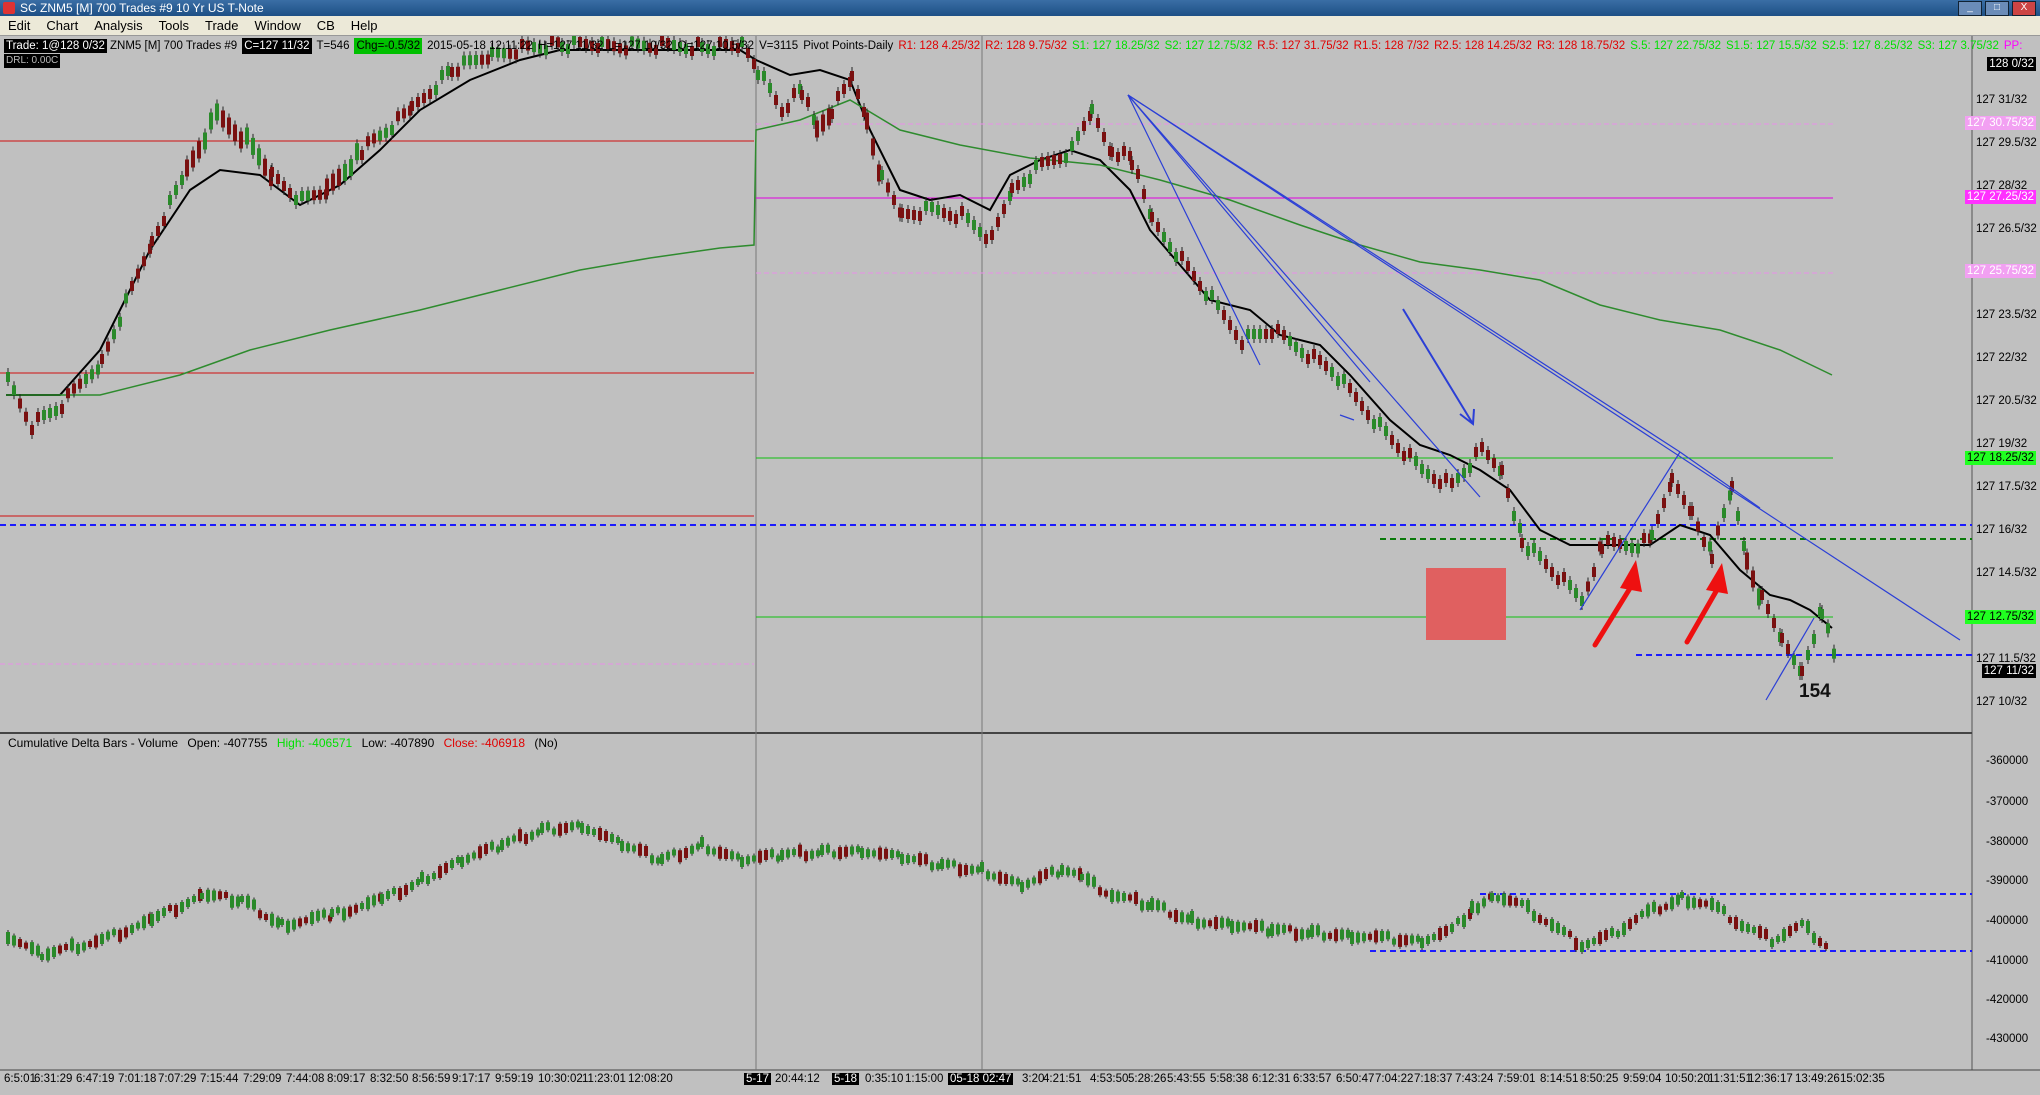 The height and width of the screenshot is (1095, 2040). Describe the element at coordinates (2024, 8) in the screenshot. I see `close-button: X` at that location.